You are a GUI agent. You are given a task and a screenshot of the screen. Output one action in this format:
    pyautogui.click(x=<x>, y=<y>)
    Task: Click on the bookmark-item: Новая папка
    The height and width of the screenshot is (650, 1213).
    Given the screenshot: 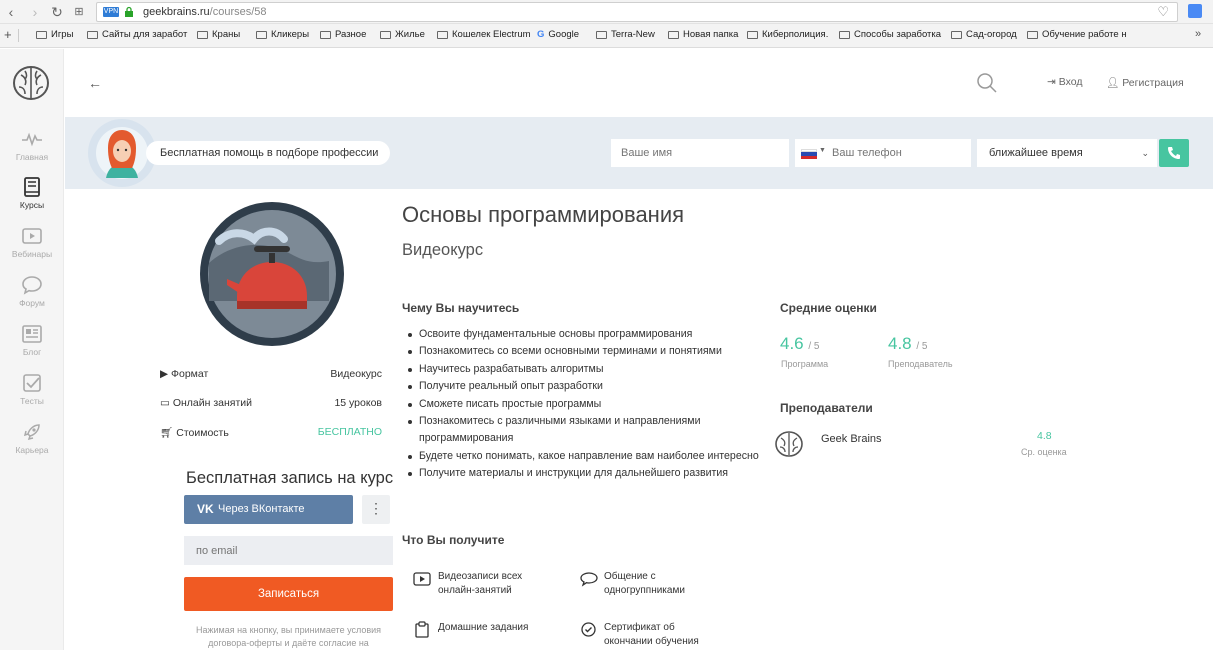 What is the action you would take?
    pyautogui.click(x=703, y=34)
    